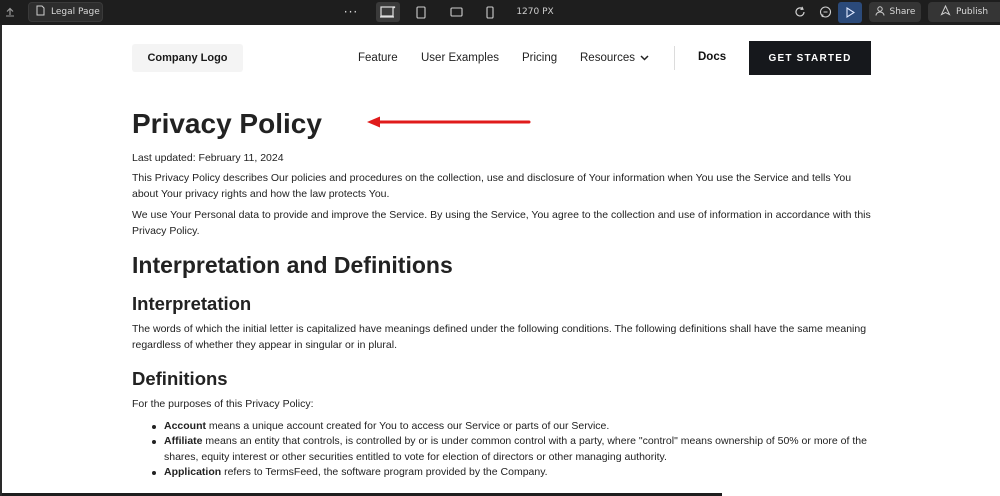  What do you see at coordinates (185, 425) in the screenshot?
I see `definition-term: Account` at bounding box center [185, 425].